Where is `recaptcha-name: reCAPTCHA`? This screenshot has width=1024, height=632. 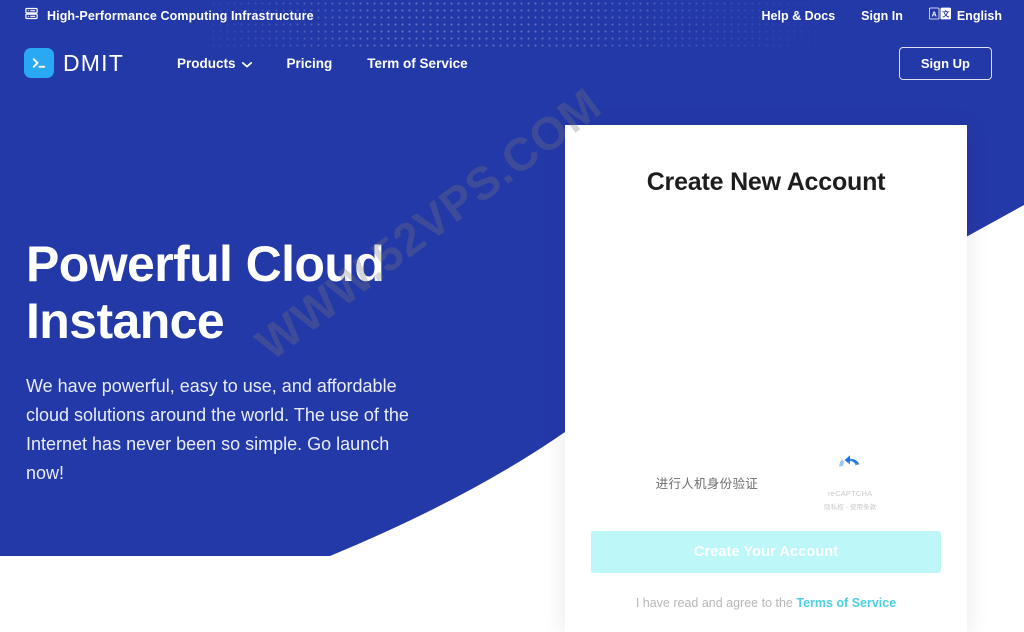
recaptcha-name: reCAPTCHA is located at coordinates (850, 493).